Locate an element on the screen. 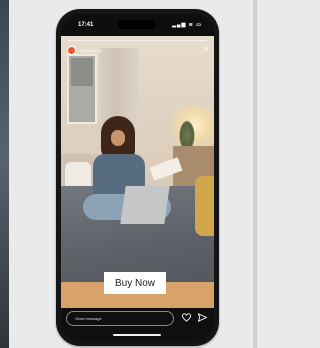  account-name: Sponsored is located at coordinates (91, 50).